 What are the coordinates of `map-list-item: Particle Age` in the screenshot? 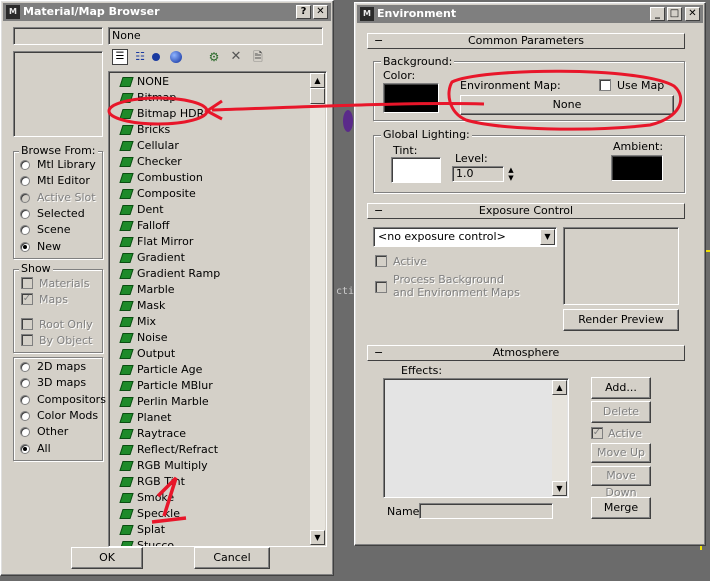 It's located at (209, 370).